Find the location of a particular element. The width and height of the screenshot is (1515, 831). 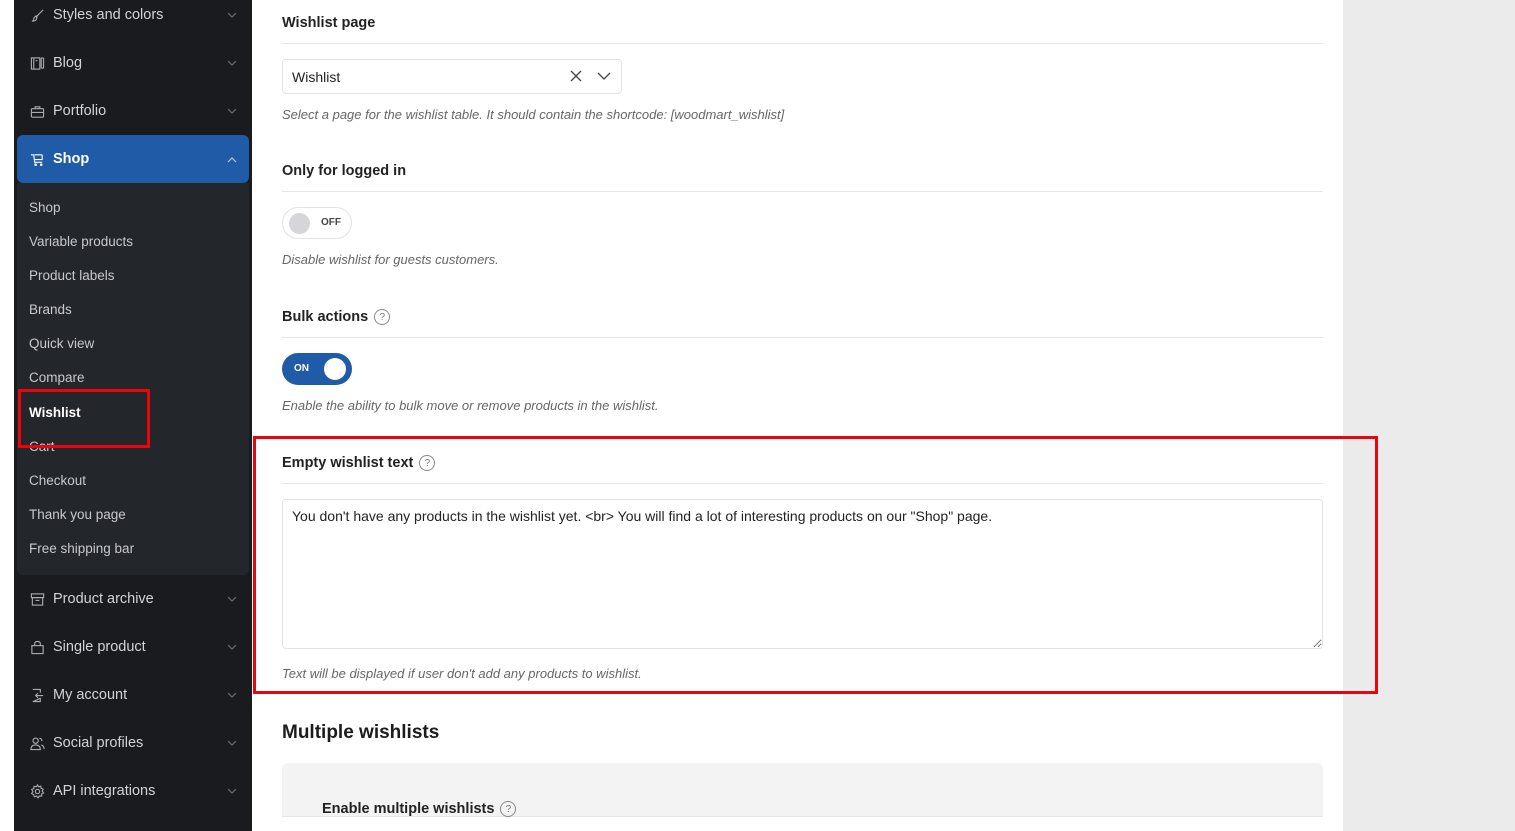

right-gutter is located at coordinates (1429, 415).